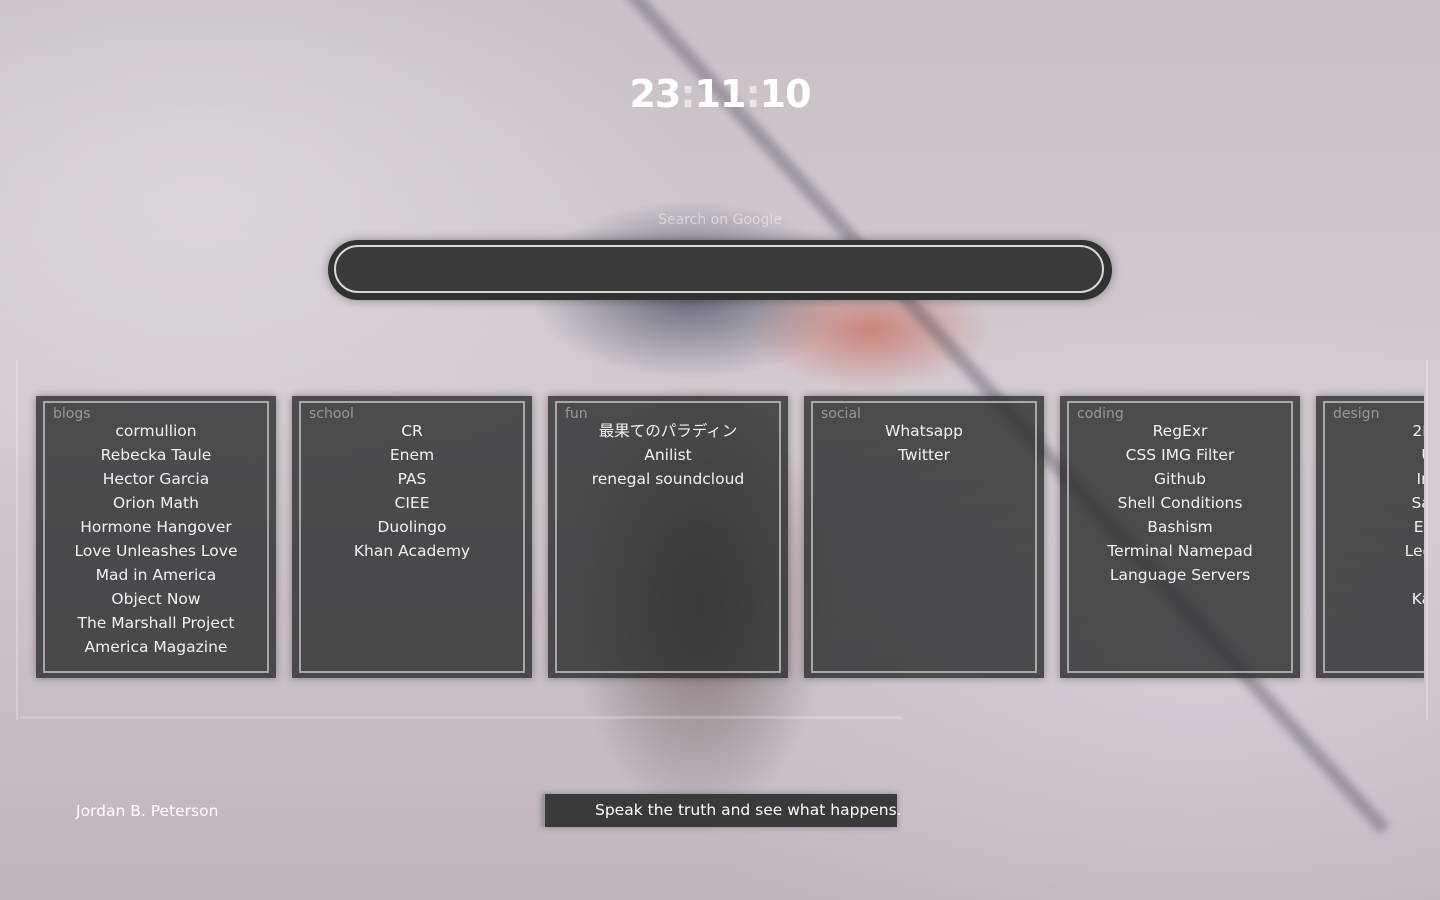 This screenshot has height=900, width=1440. What do you see at coordinates (412, 527) in the screenshot?
I see `link-duolingo: Duolingo` at bounding box center [412, 527].